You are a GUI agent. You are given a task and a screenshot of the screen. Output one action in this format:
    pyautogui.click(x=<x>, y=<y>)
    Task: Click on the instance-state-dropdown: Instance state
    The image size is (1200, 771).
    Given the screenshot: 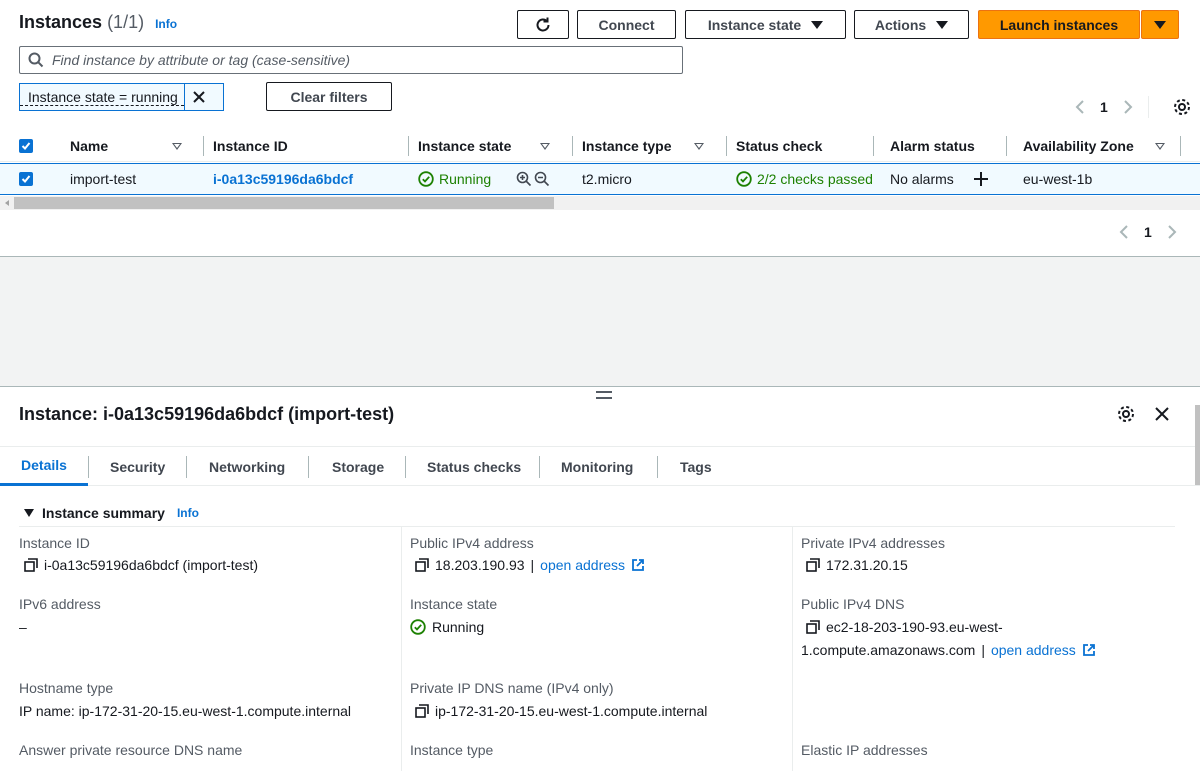 What is the action you would take?
    pyautogui.click(x=765, y=24)
    